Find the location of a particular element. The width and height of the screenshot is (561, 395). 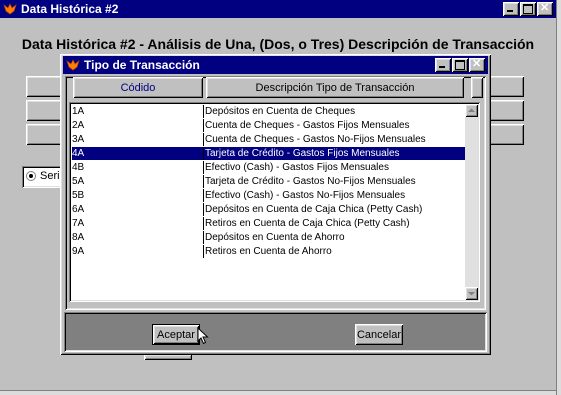

column-header-spare is located at coordinates (477, 87).